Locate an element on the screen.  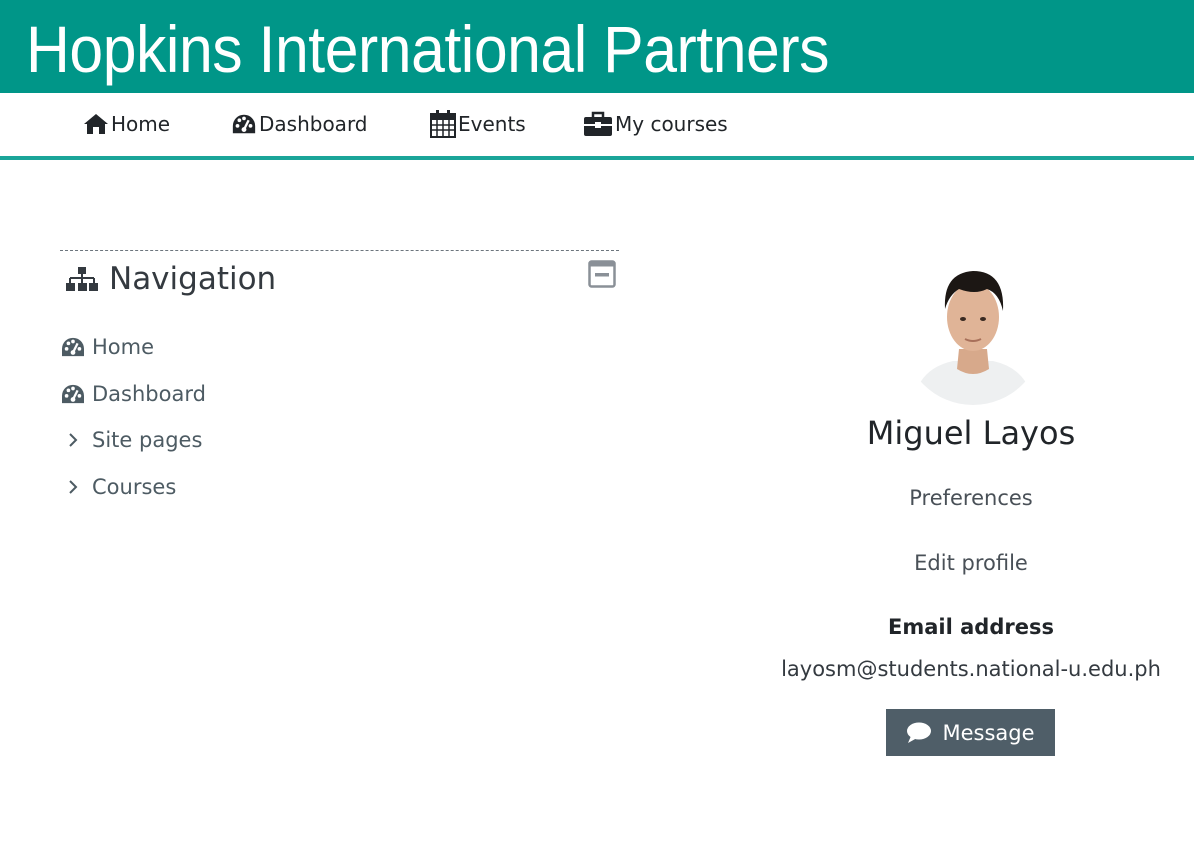
site-header: Hopkins International Partners is located at coordinates (597, 46).